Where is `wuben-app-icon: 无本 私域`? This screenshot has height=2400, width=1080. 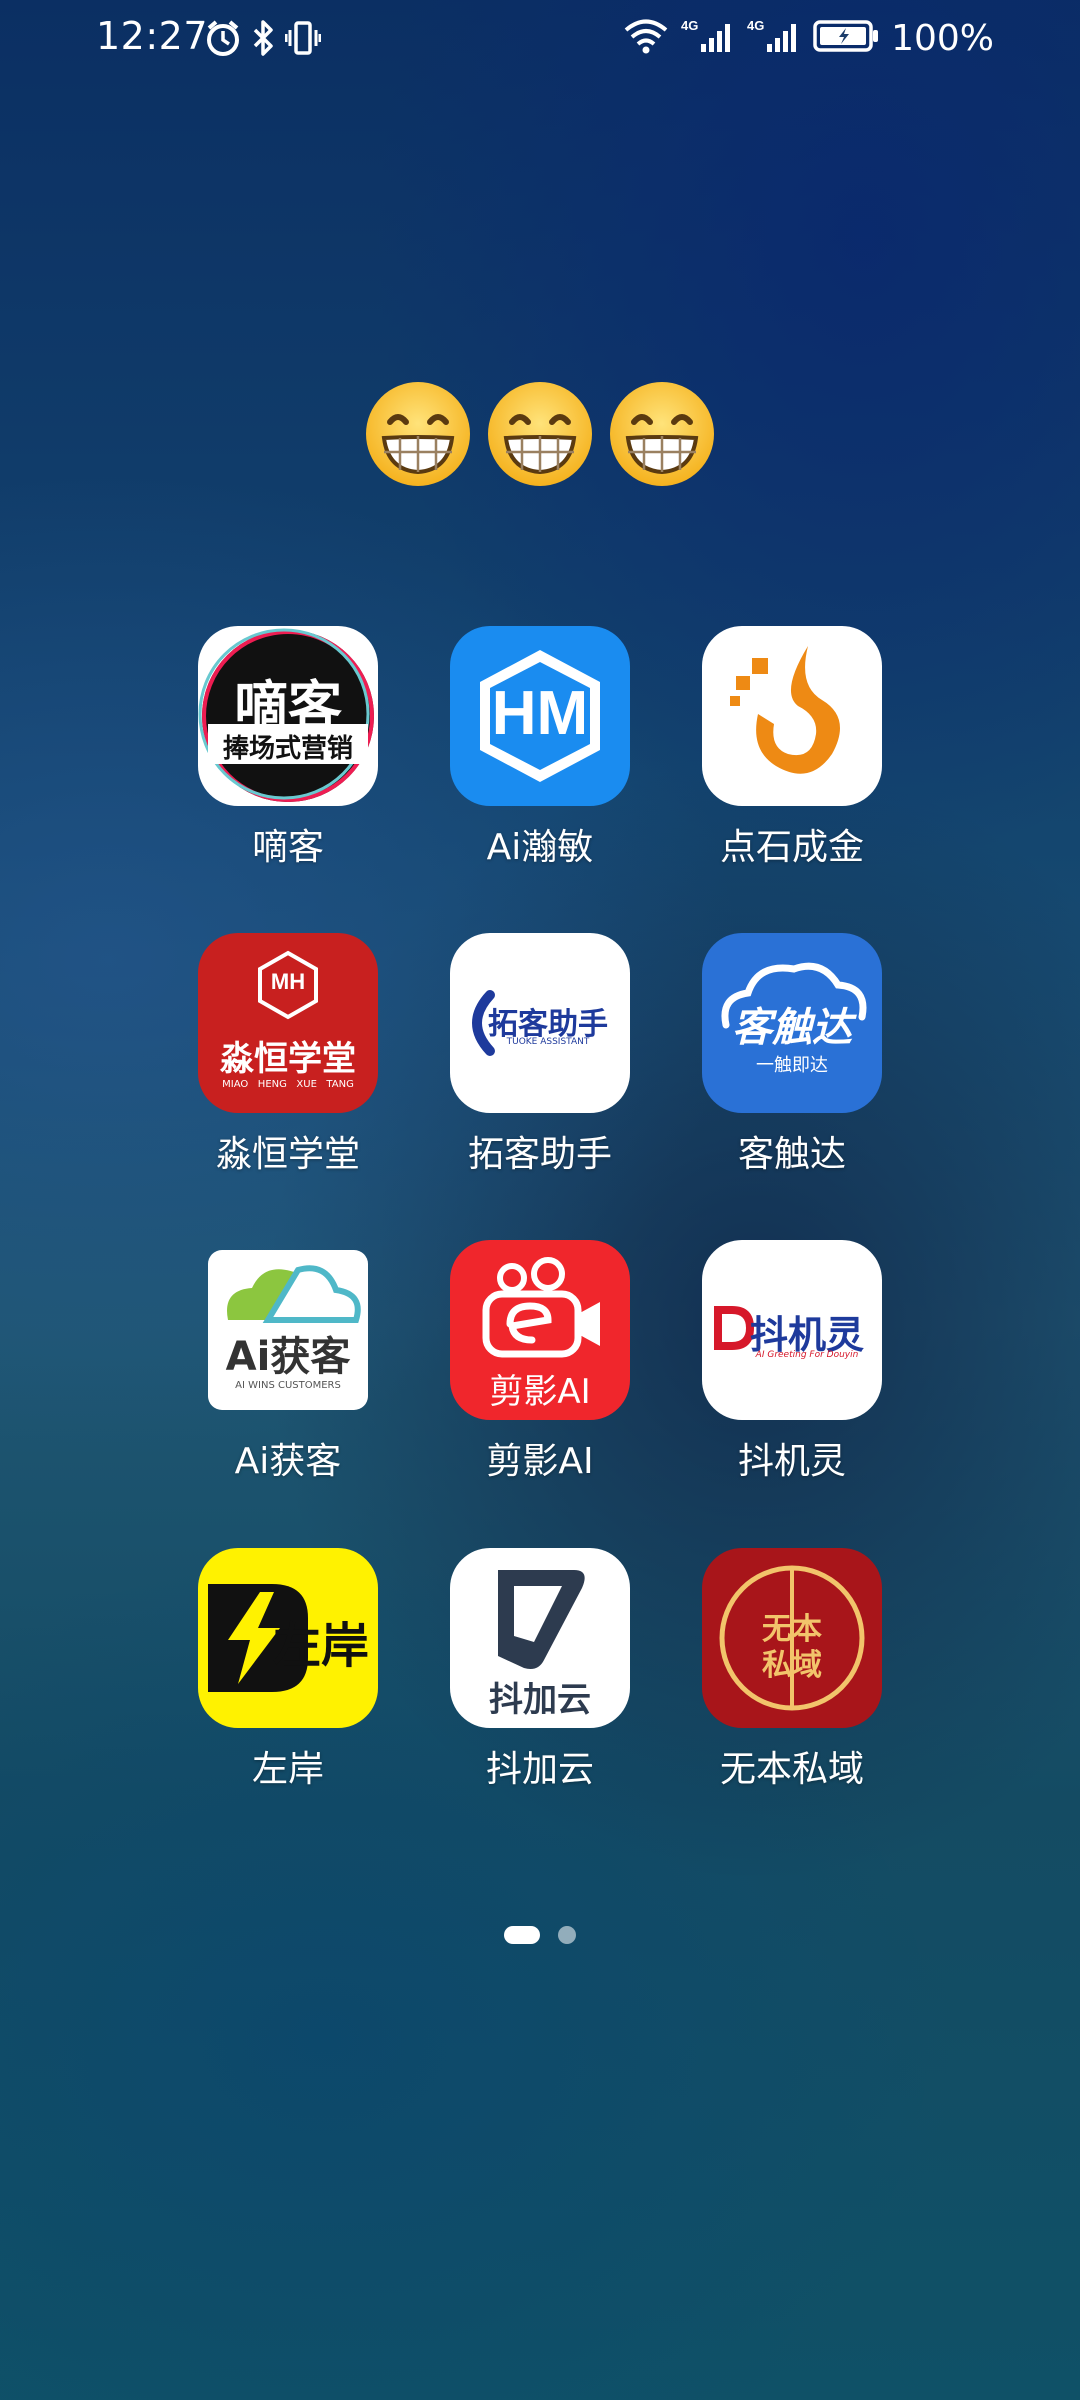
wuben-app-icon: 无本 私域 is located at coordinates (792, 1638).